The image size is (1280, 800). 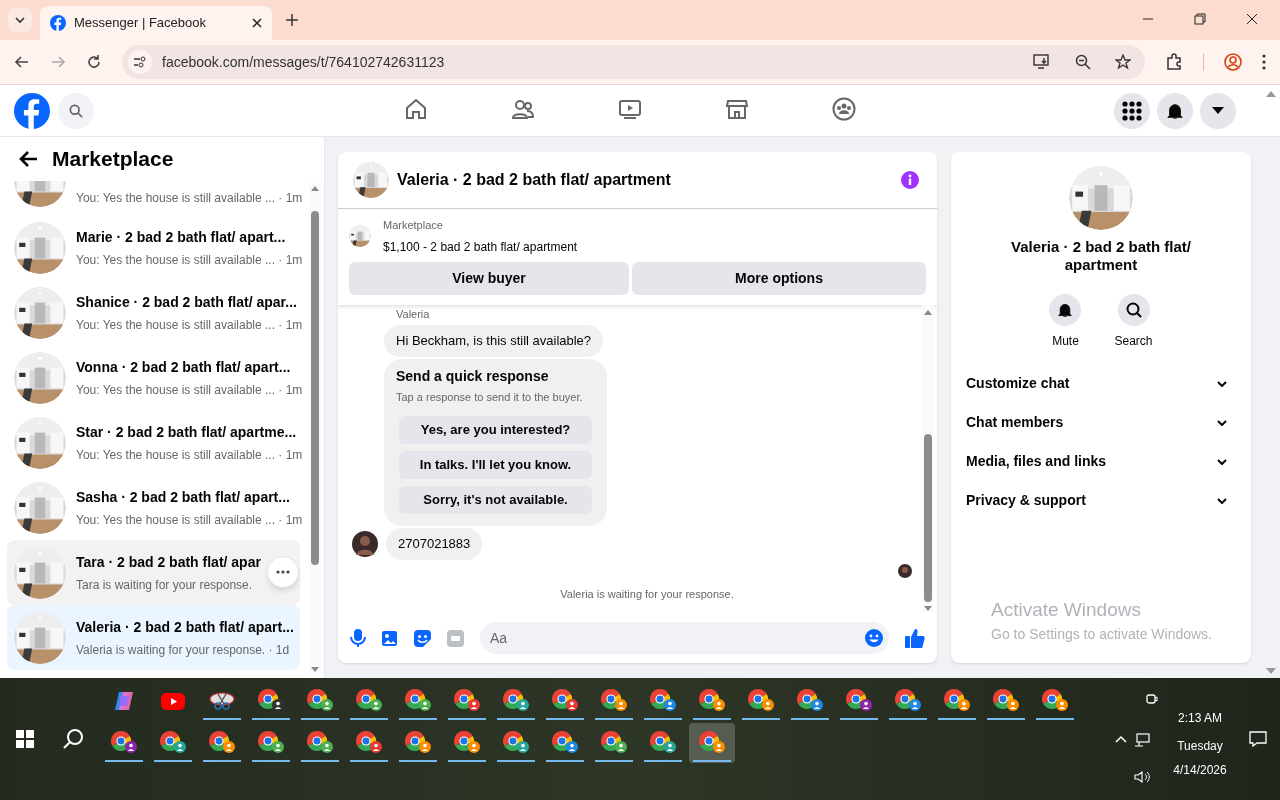 I want to click on address-bar: facebook.com/messages/t/764102742631123, so click(x=633, y=62).